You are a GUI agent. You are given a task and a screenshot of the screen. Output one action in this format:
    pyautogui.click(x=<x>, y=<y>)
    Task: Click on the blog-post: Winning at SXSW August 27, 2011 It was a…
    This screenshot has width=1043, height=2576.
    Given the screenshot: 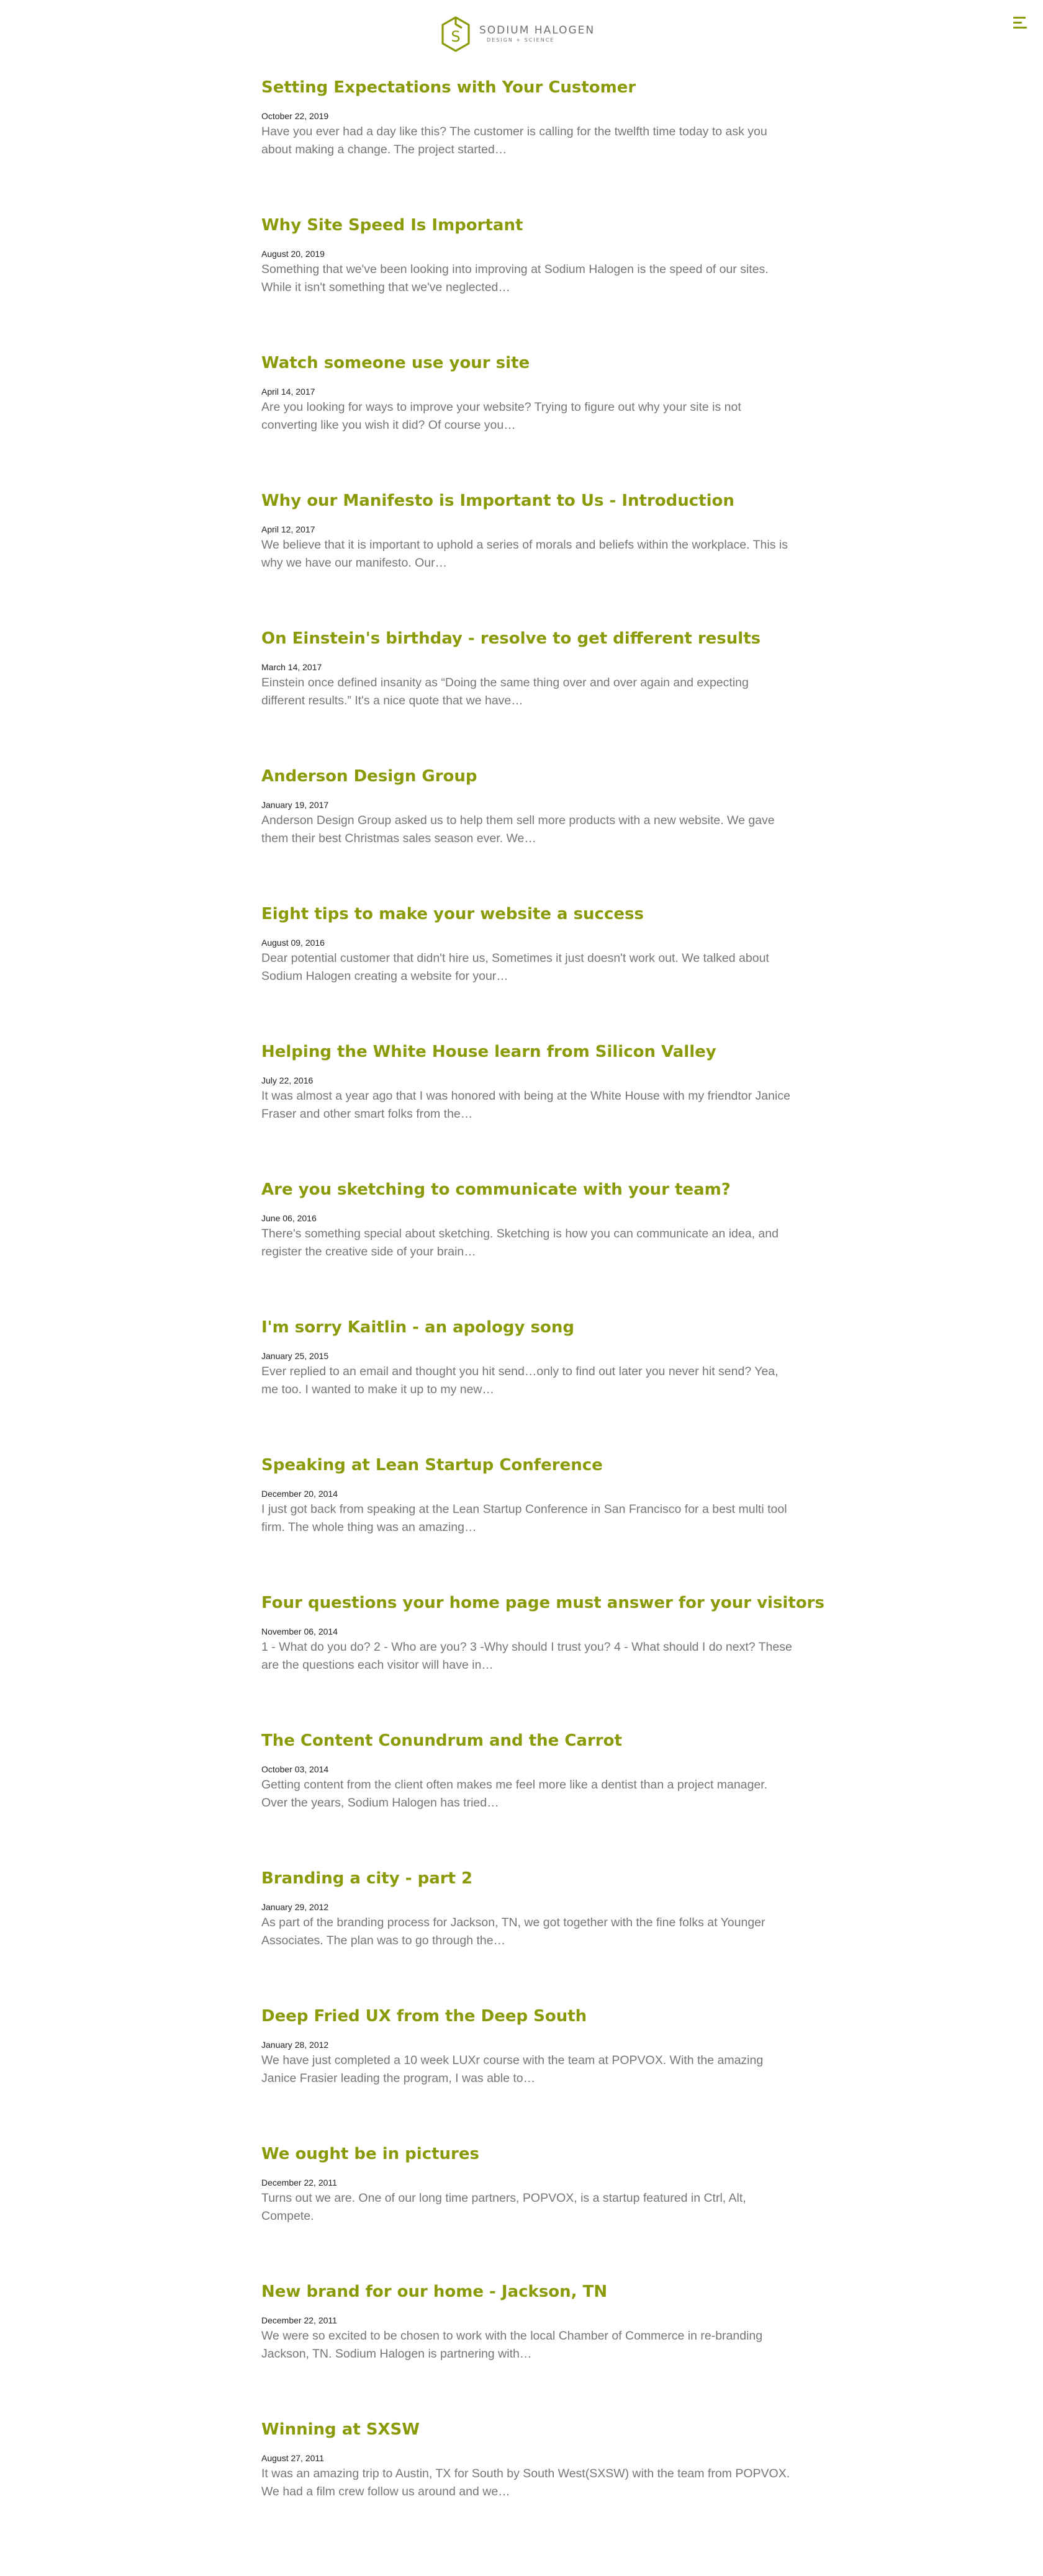 What is the action you would take?
    pyautogui.click(x=528, y=2488)
    